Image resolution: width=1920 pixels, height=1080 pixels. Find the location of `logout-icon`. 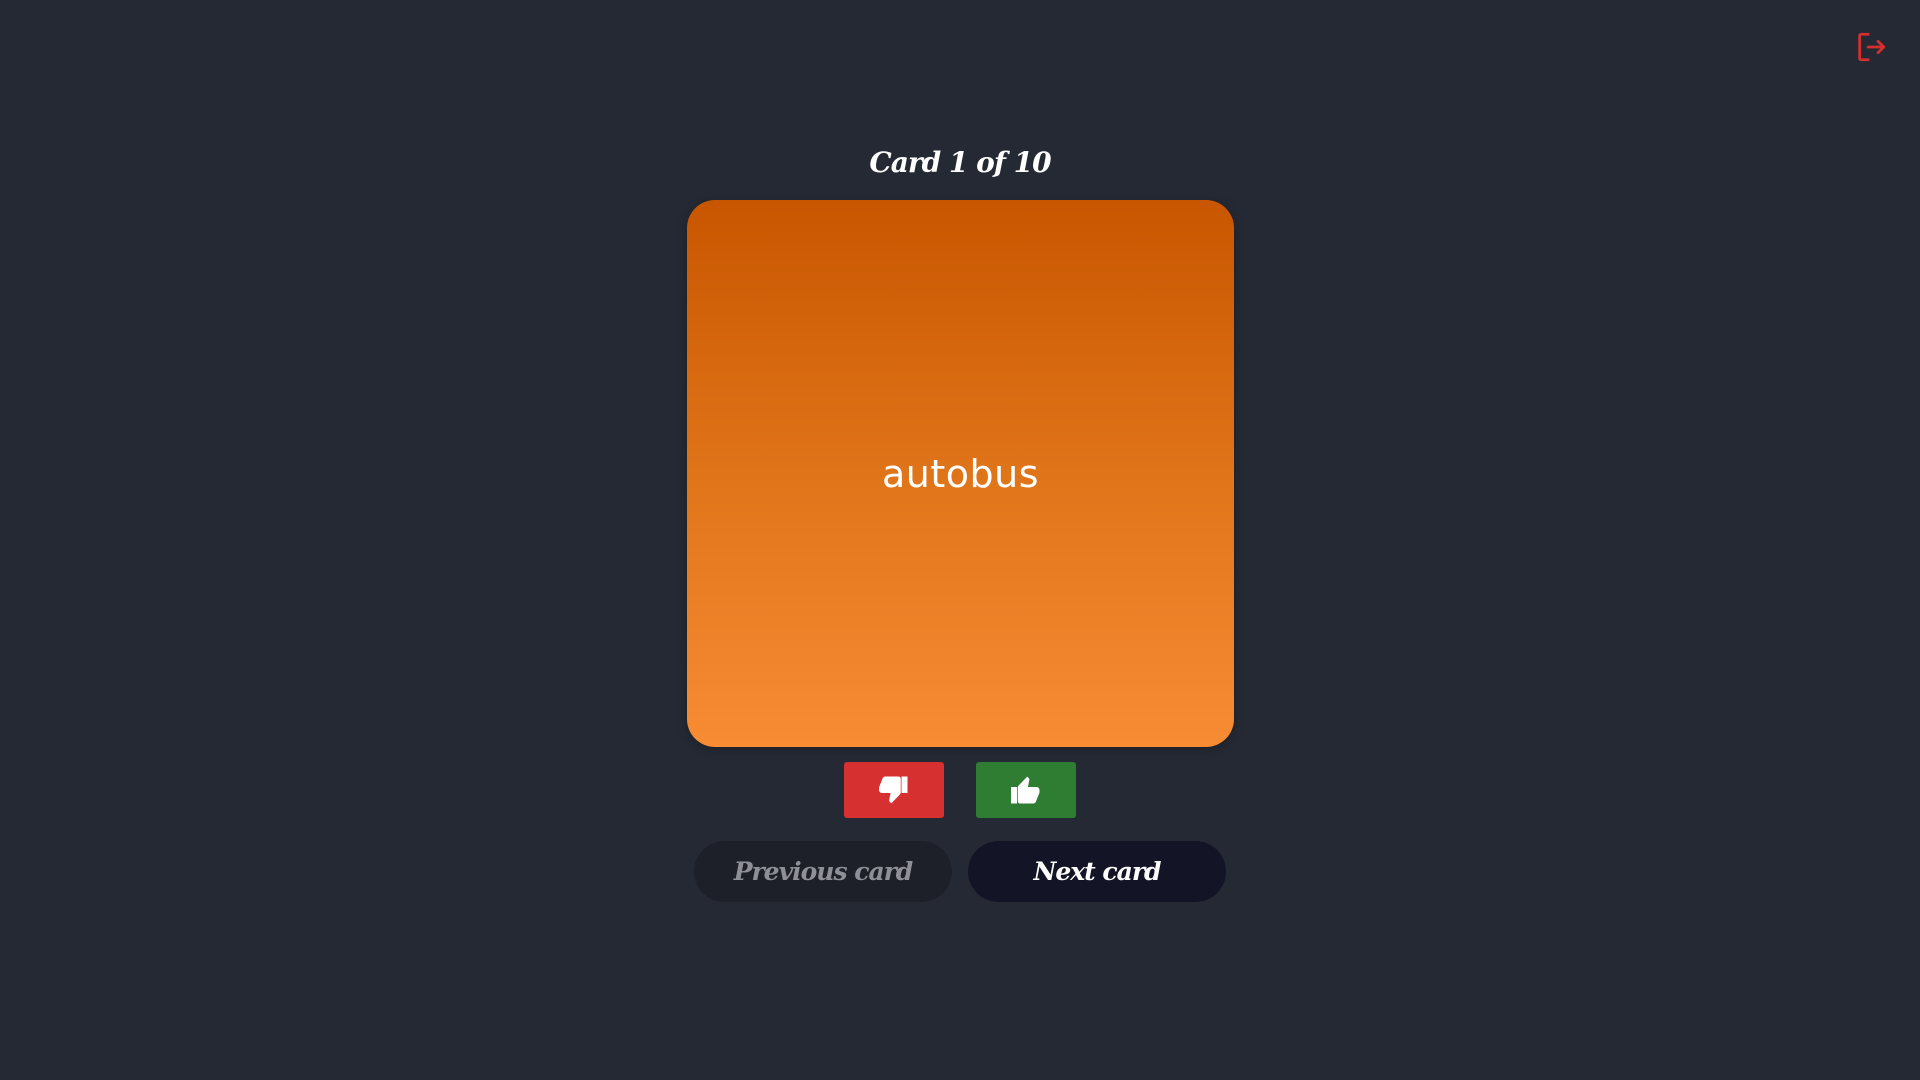

logout-icon is located at coordinates (1872, 47).